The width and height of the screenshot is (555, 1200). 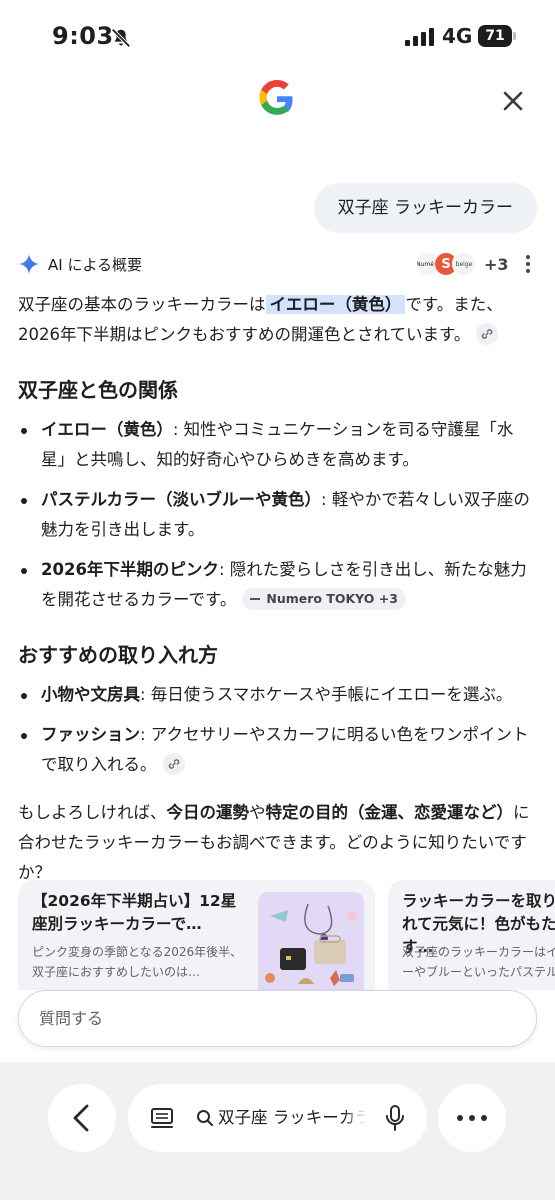 I want to click on mic-icon, so click(x=395, y=1118).